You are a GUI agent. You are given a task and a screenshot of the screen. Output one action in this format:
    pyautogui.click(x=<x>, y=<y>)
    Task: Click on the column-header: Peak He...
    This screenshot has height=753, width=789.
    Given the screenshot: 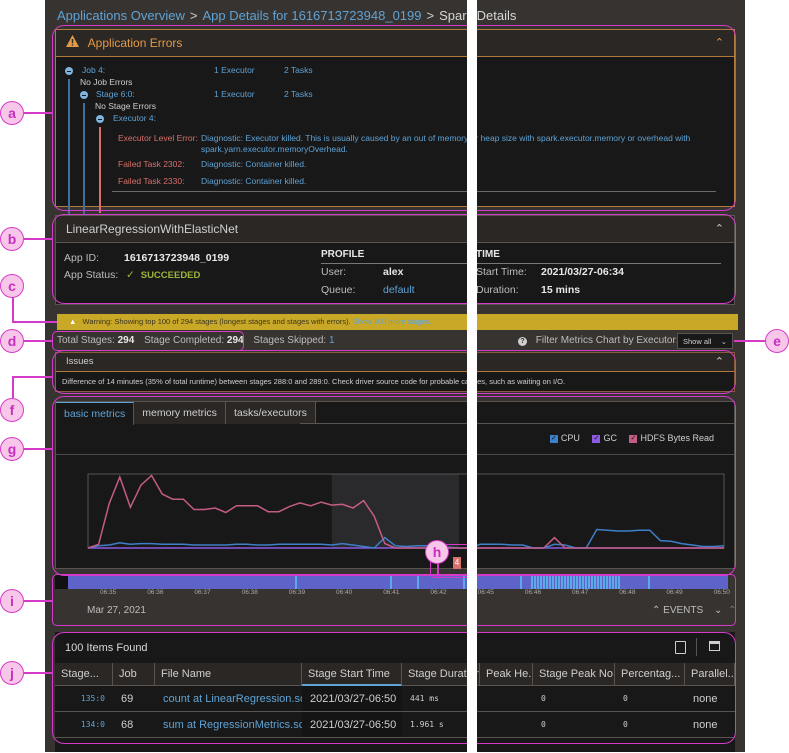 What is the action you would take?
    pyautogui.click(x=506, y=674)
    